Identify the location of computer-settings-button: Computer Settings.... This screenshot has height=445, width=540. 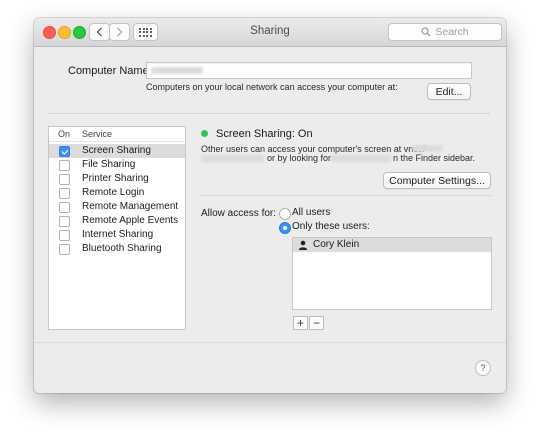
(437, 180).